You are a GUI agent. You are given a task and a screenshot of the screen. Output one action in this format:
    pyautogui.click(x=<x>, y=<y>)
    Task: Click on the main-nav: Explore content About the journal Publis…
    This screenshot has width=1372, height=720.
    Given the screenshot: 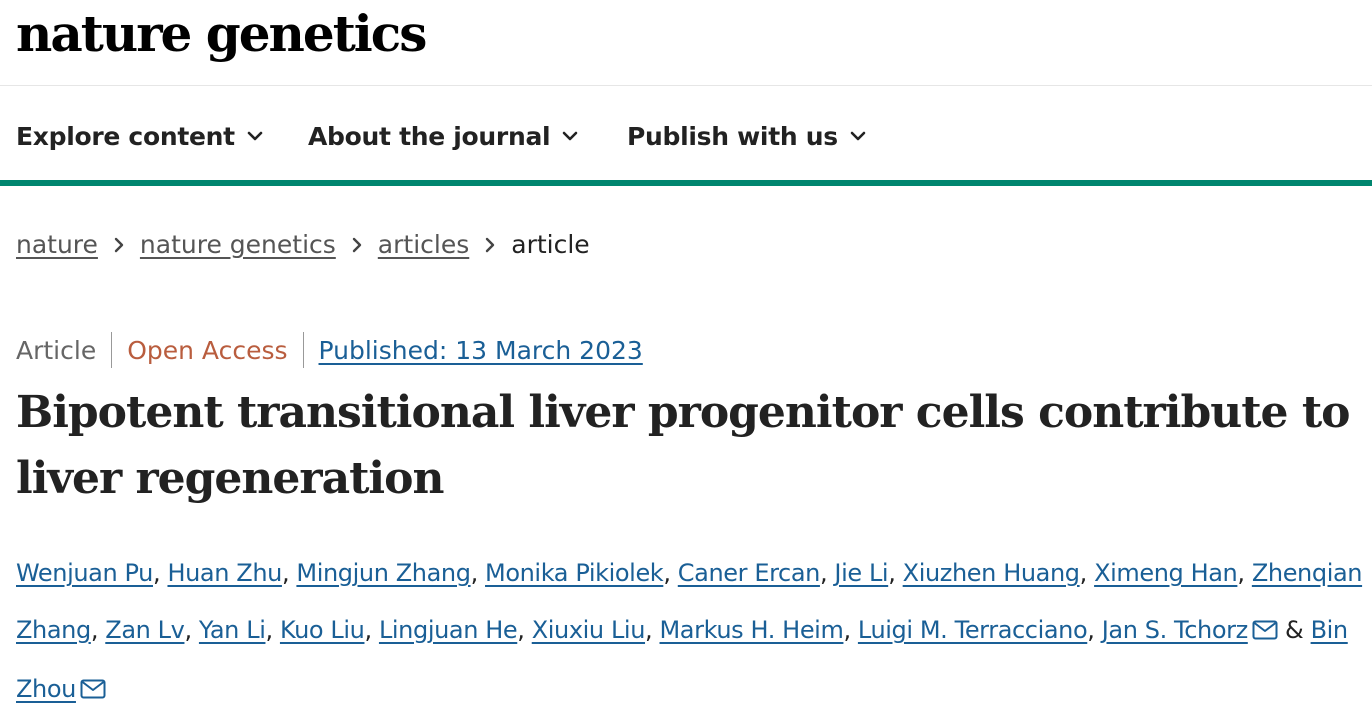 What is the action you would take?
    pyautogui.click(x=686, y=136)
    